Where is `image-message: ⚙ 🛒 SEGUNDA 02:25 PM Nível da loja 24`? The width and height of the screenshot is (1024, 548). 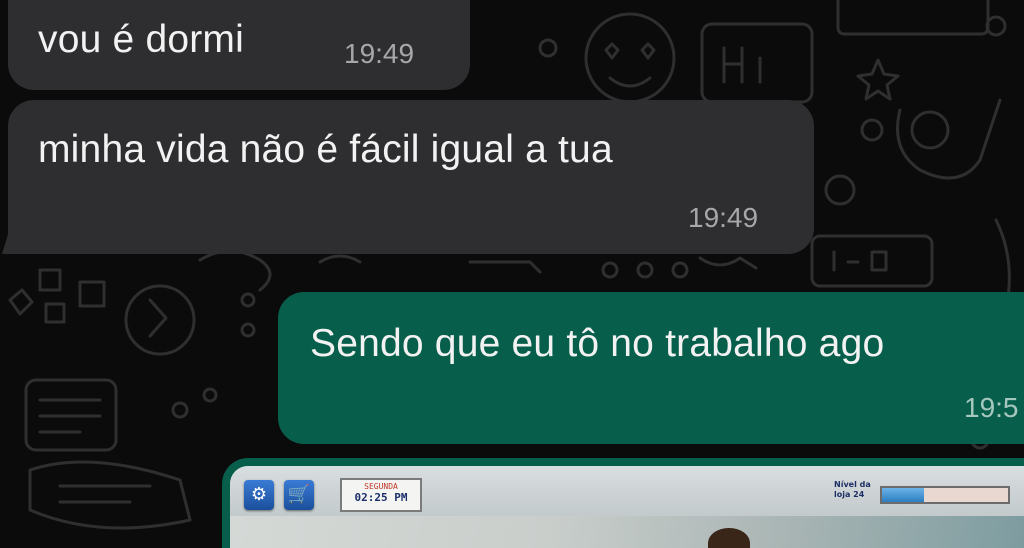
image-message: ⚙ 🛒 SEGUNDA 02:25 PM Nível da loja 24 is located at coordinates (623, 503).